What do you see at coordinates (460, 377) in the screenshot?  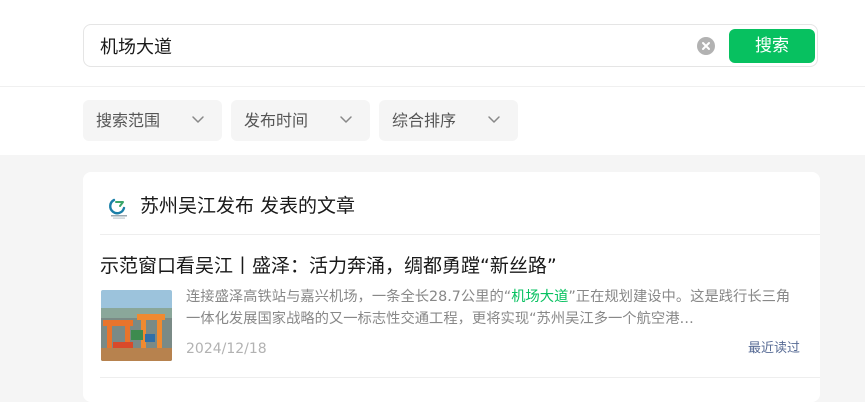 I see `article-divider` at bounding box center [460, 377].